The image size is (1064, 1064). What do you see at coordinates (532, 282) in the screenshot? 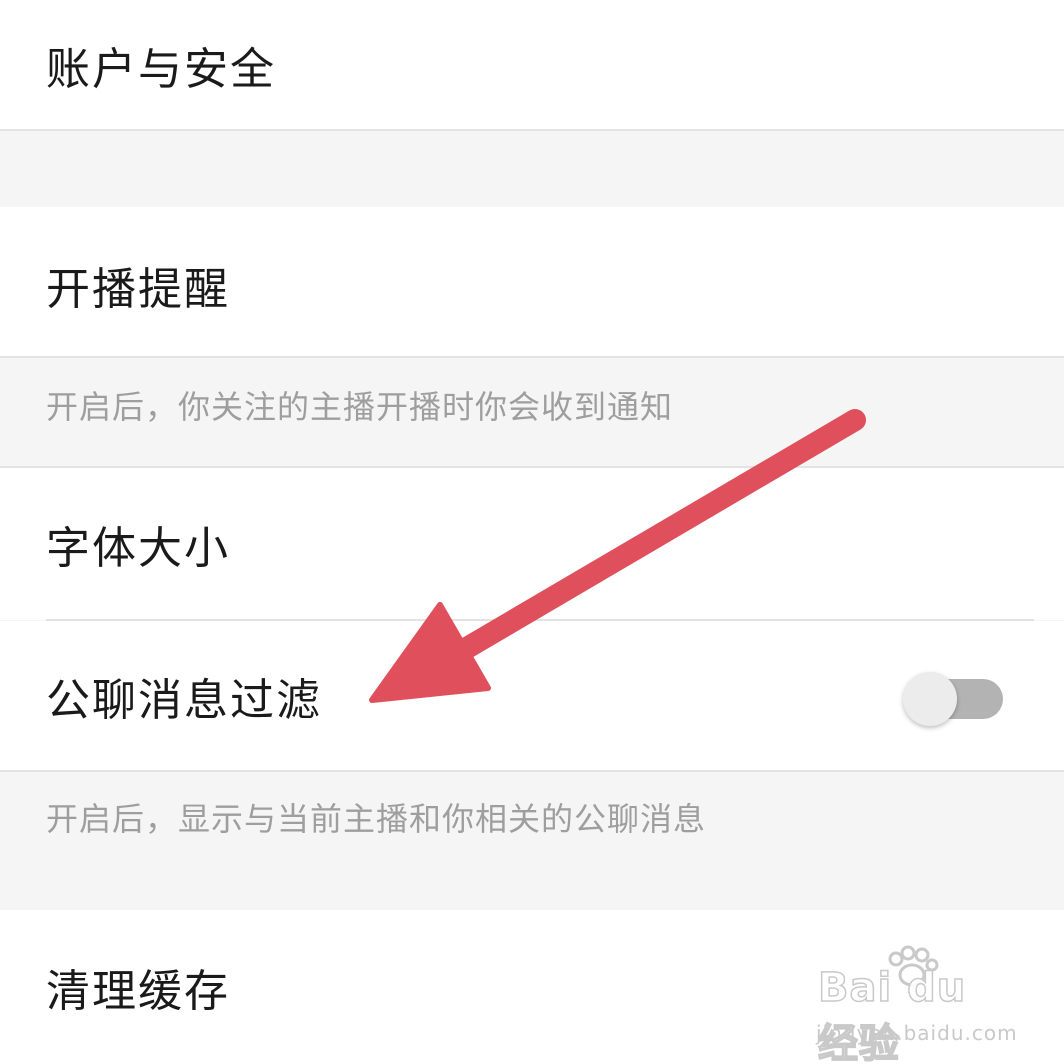
I see `settings-row-live-reminder: 开播提醒` at bounding box center [532, 282].